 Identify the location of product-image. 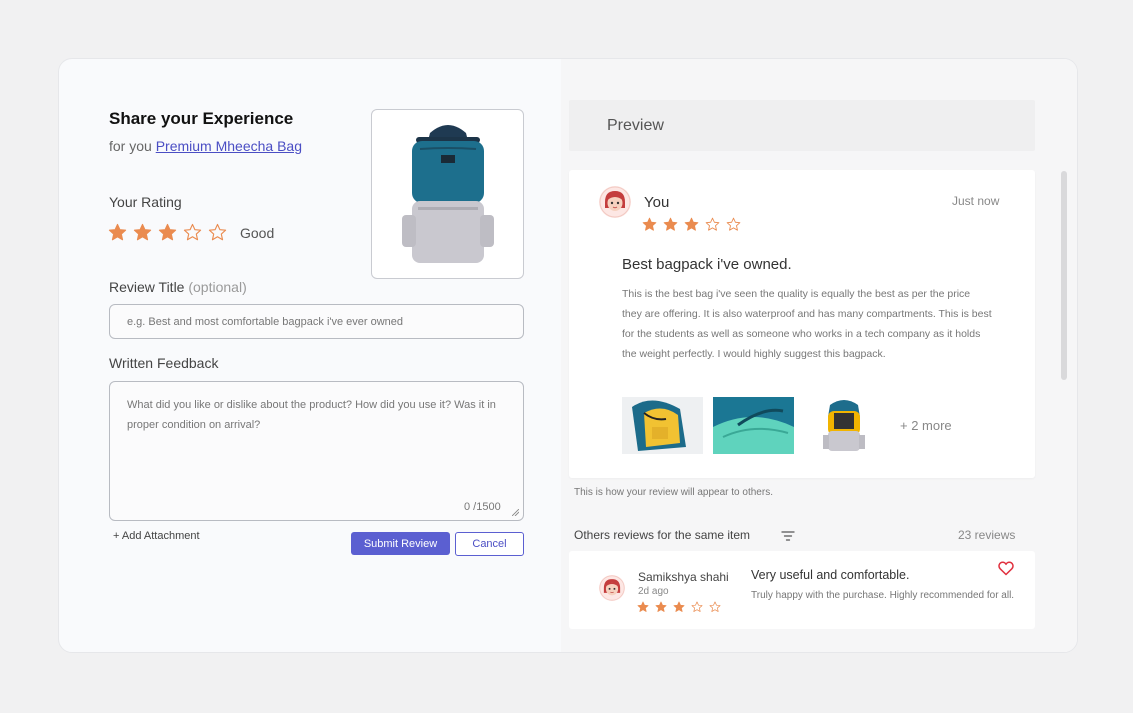
(447, 194).